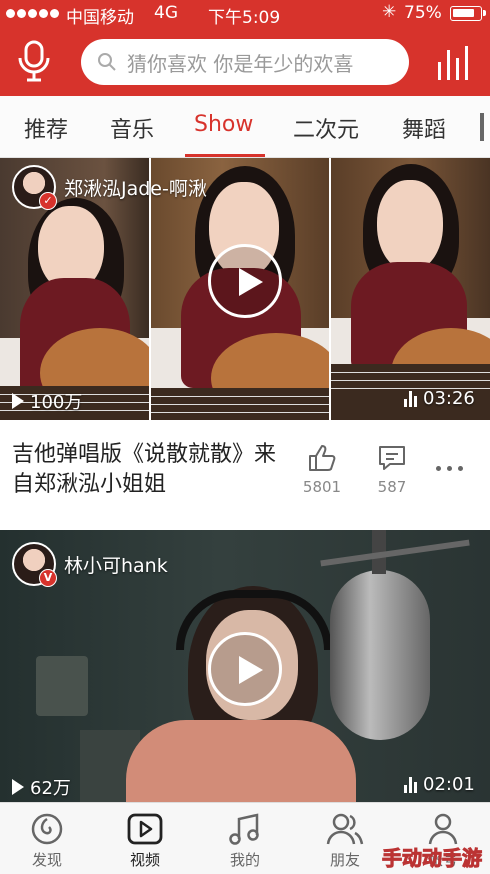 This screenshot has width=490, height=874. Describe the element at coordinates (438, 468) in the screenshot. I see `more-dots-icon` at that location.